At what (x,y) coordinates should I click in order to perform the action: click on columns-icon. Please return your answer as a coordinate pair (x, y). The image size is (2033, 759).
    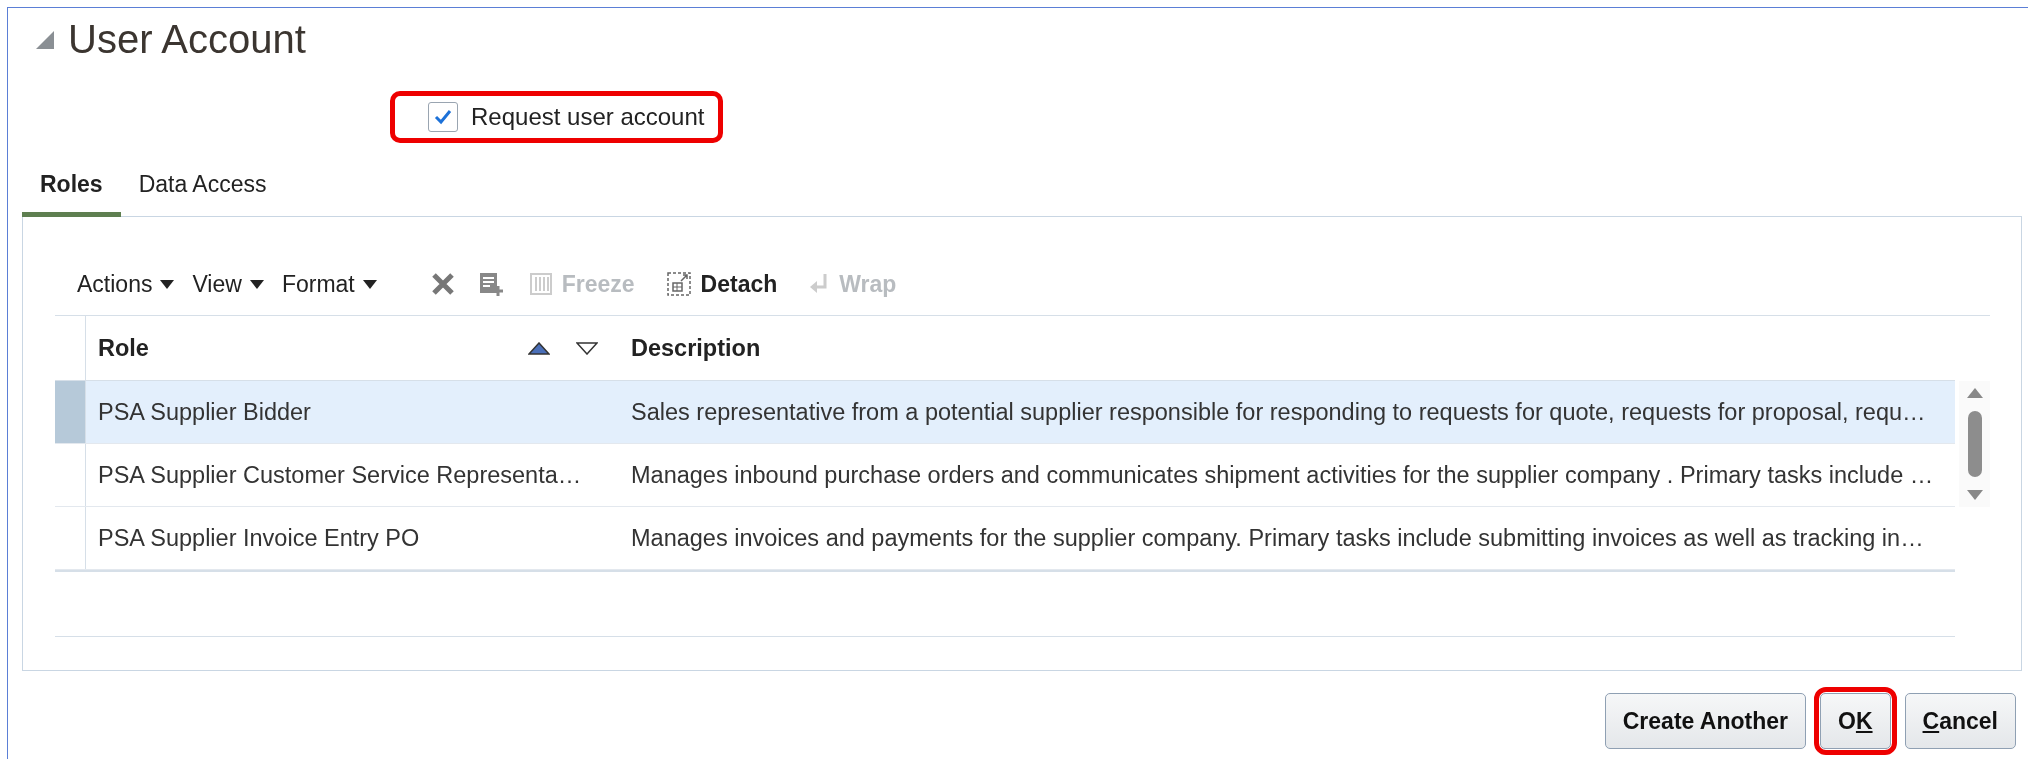
    Looking at the image, I should click on (540, 284).